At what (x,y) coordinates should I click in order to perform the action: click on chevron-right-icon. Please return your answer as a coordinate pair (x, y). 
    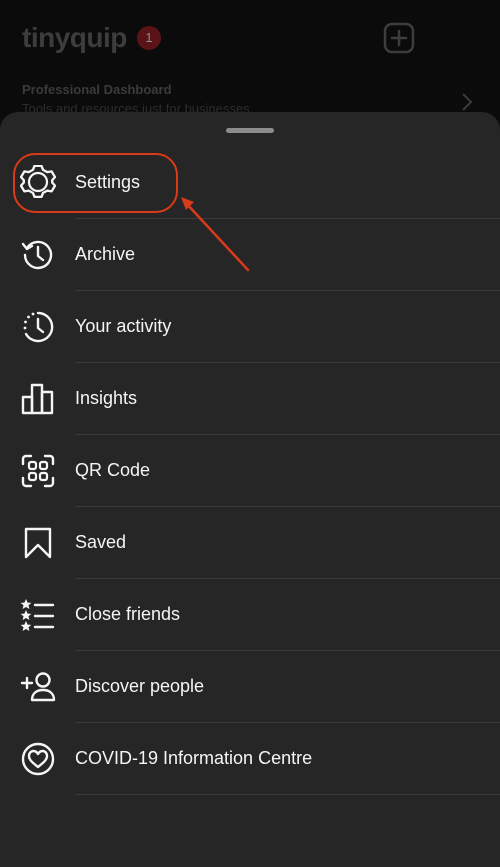
    Looking at the image, I should click on (467, 102).